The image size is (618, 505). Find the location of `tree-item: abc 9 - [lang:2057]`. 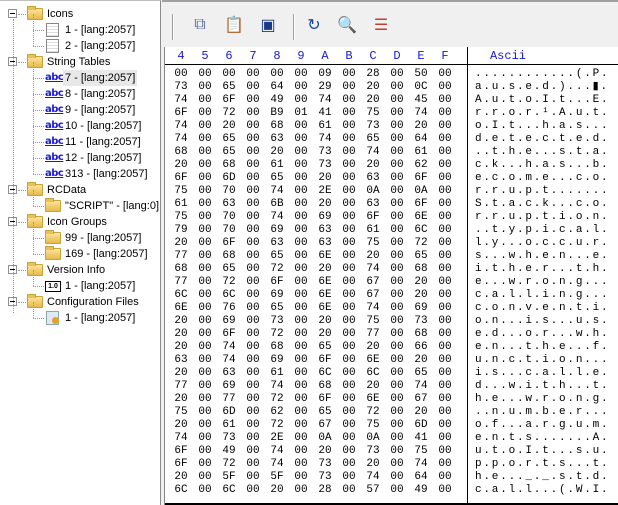

tree-item: abc 9 - [lang:2057] is located at coordinates (80, 106).